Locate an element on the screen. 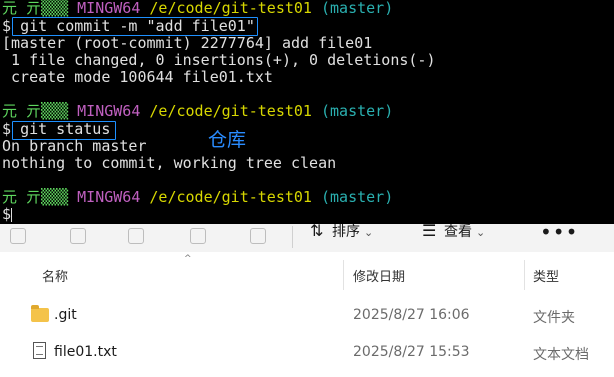 Image resolution: width=614 pixels, height=377 pixels. view-icon: ☰ is located at coordinates (429, 232).